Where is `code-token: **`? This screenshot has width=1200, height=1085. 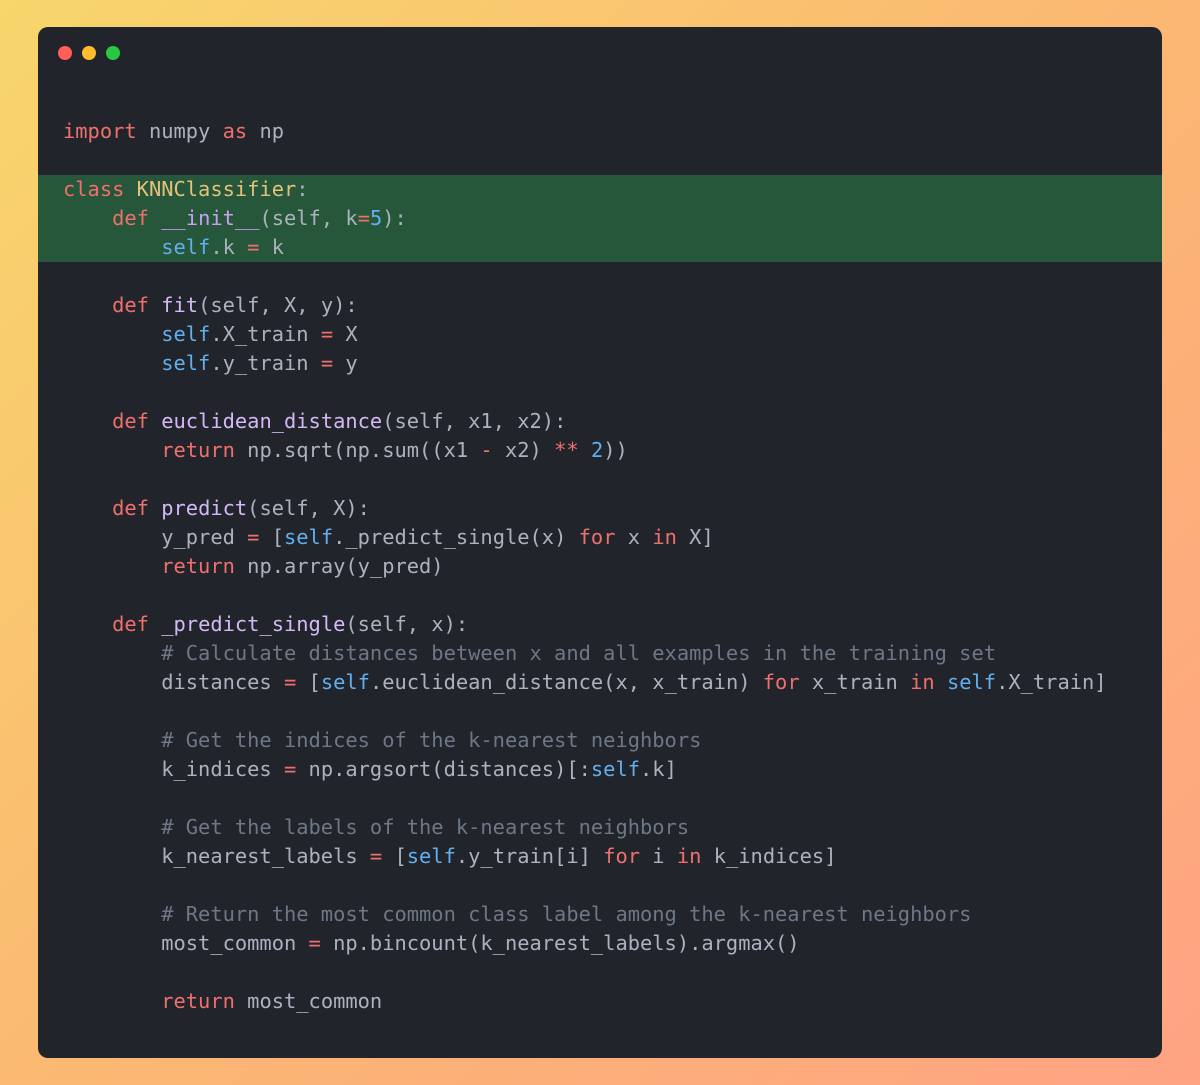 code-token: ** is located at coordinates (566, 450).